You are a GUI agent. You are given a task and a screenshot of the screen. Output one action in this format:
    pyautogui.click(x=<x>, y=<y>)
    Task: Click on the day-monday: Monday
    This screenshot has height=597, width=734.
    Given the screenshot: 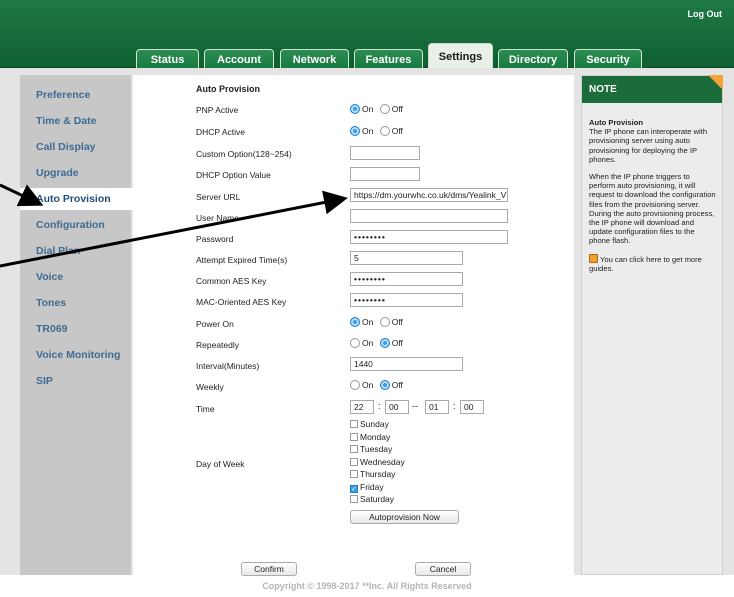 What is the action you would take?
    pyautogui.click(x=377, y=437)
    